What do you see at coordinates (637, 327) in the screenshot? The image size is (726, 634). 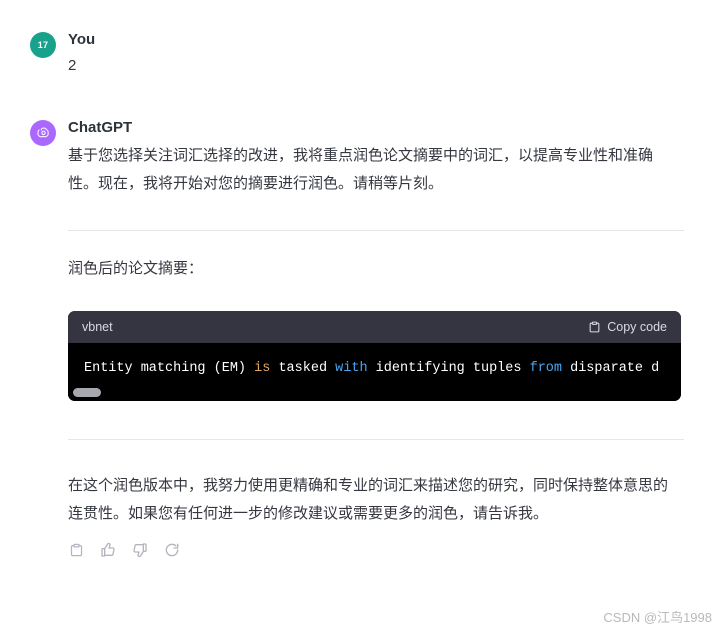 I see `copy-code-label: Copy code` at bounding box center [637, 327].